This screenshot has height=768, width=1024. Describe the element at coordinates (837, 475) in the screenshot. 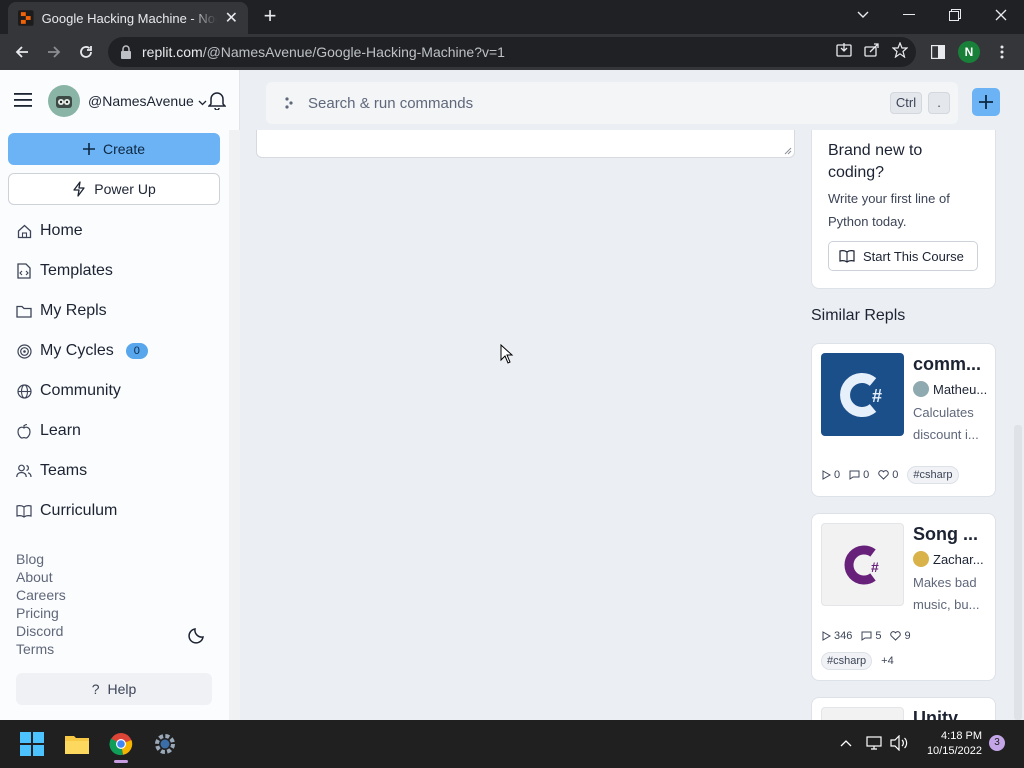

I see `runs-count: 0` at that location.